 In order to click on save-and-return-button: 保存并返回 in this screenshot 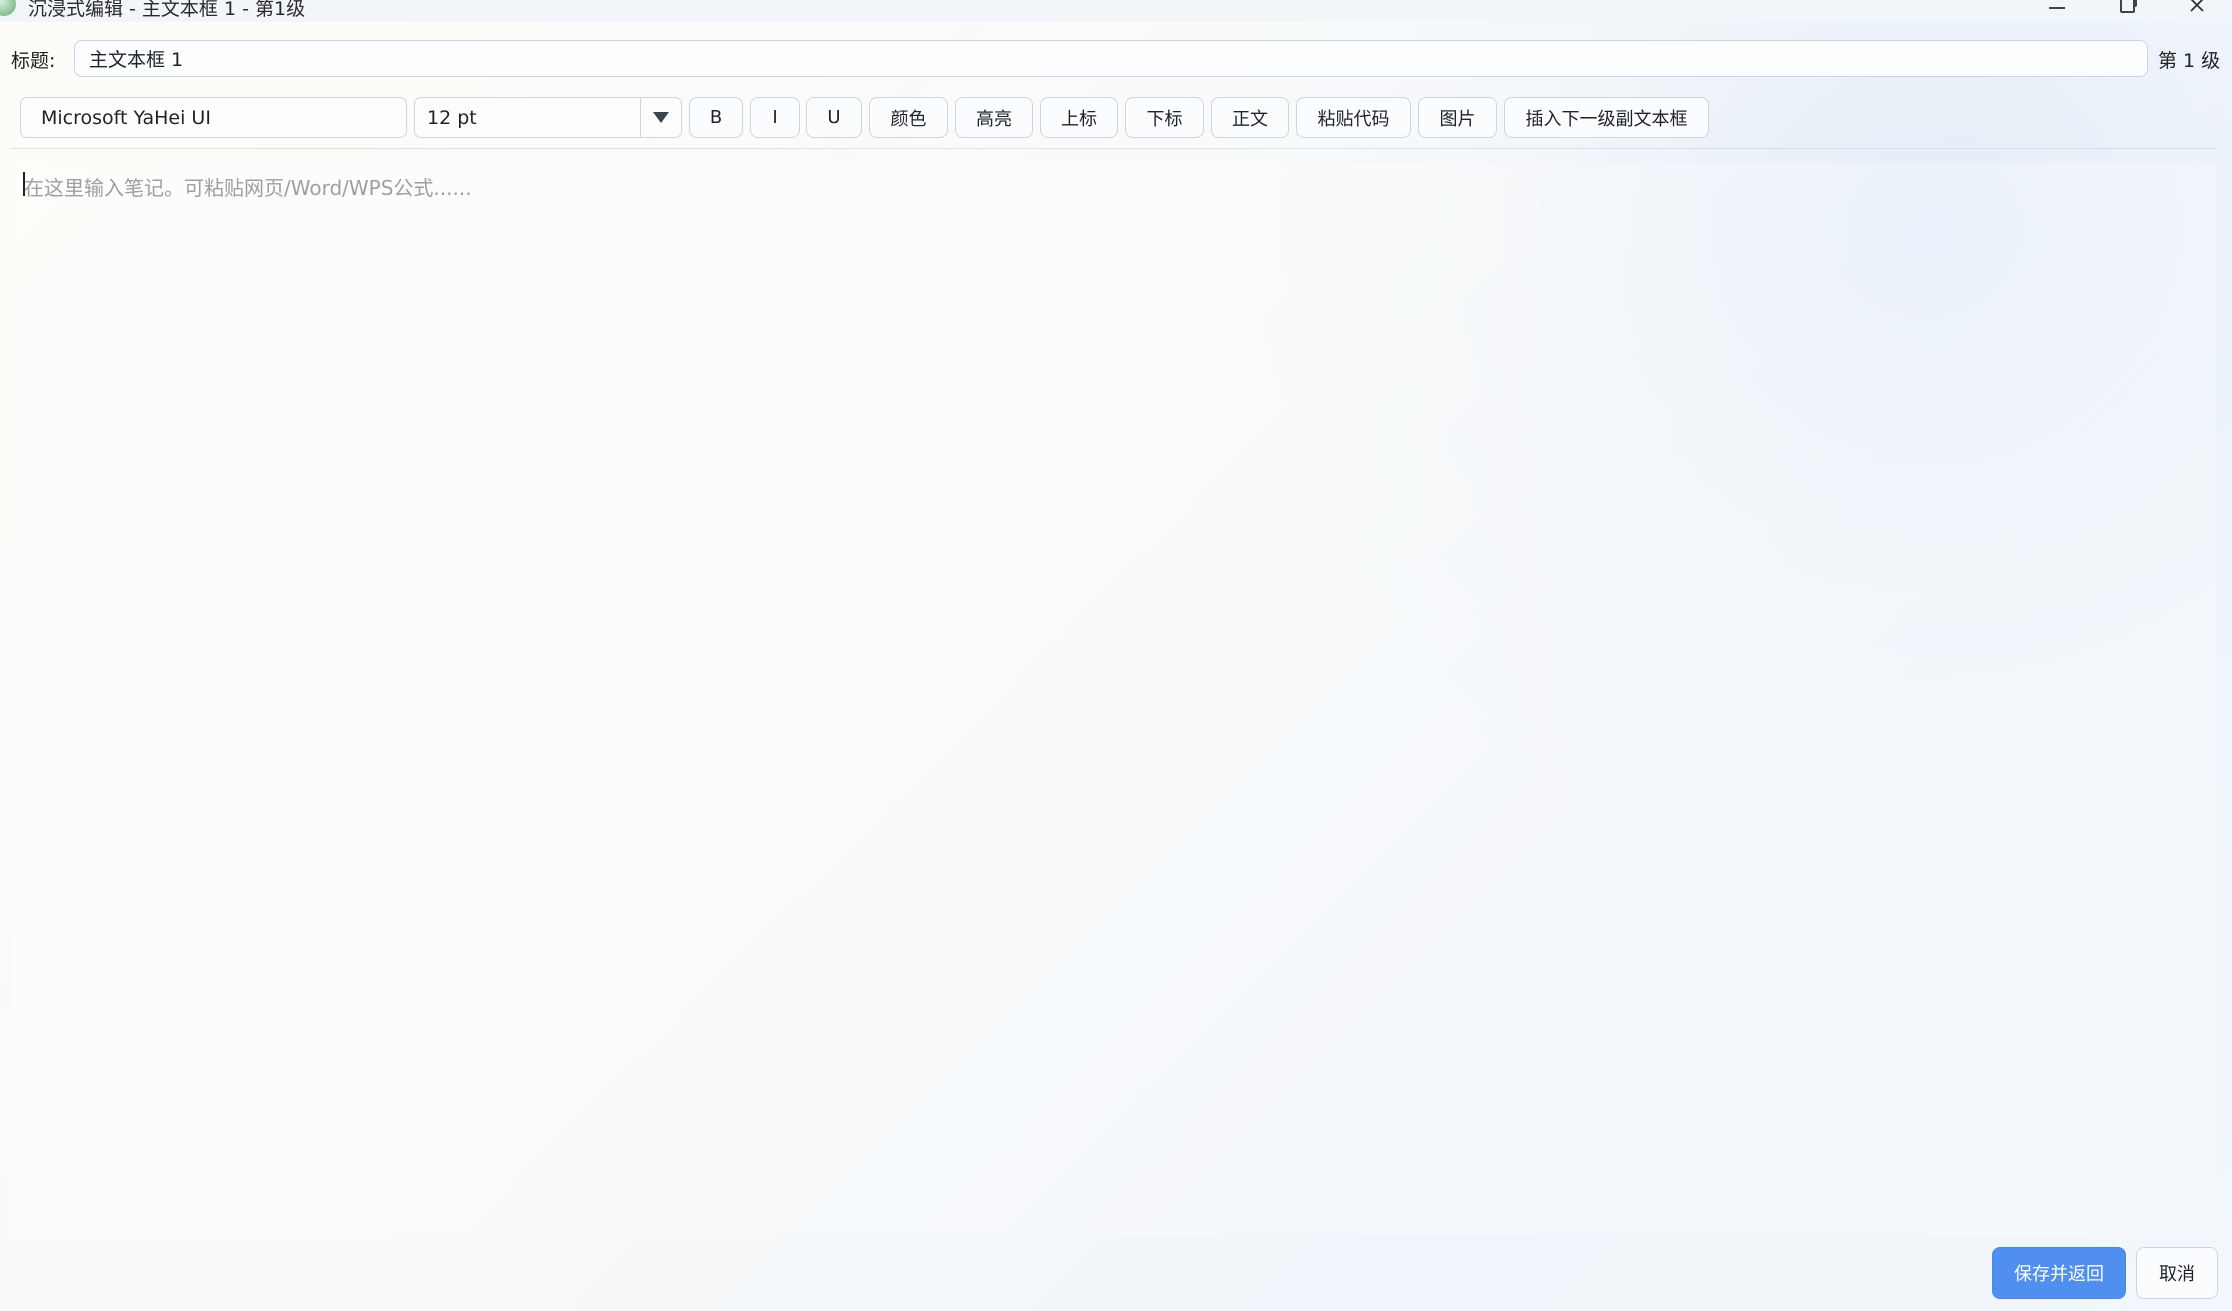, I will do `click(2059, 1273)`.